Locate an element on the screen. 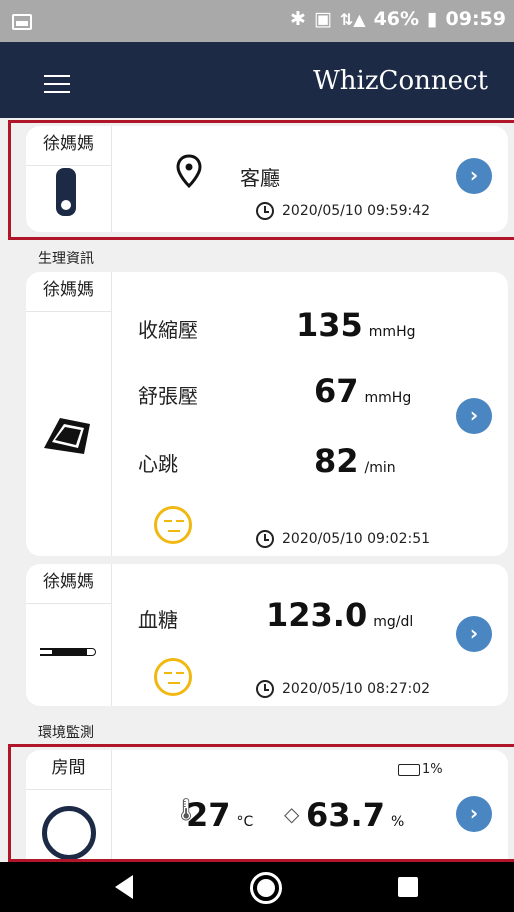 Image resolution: width=514 pixels, height=912 pixels. battery-icon: ▮ is located at coordinates (432, 19).